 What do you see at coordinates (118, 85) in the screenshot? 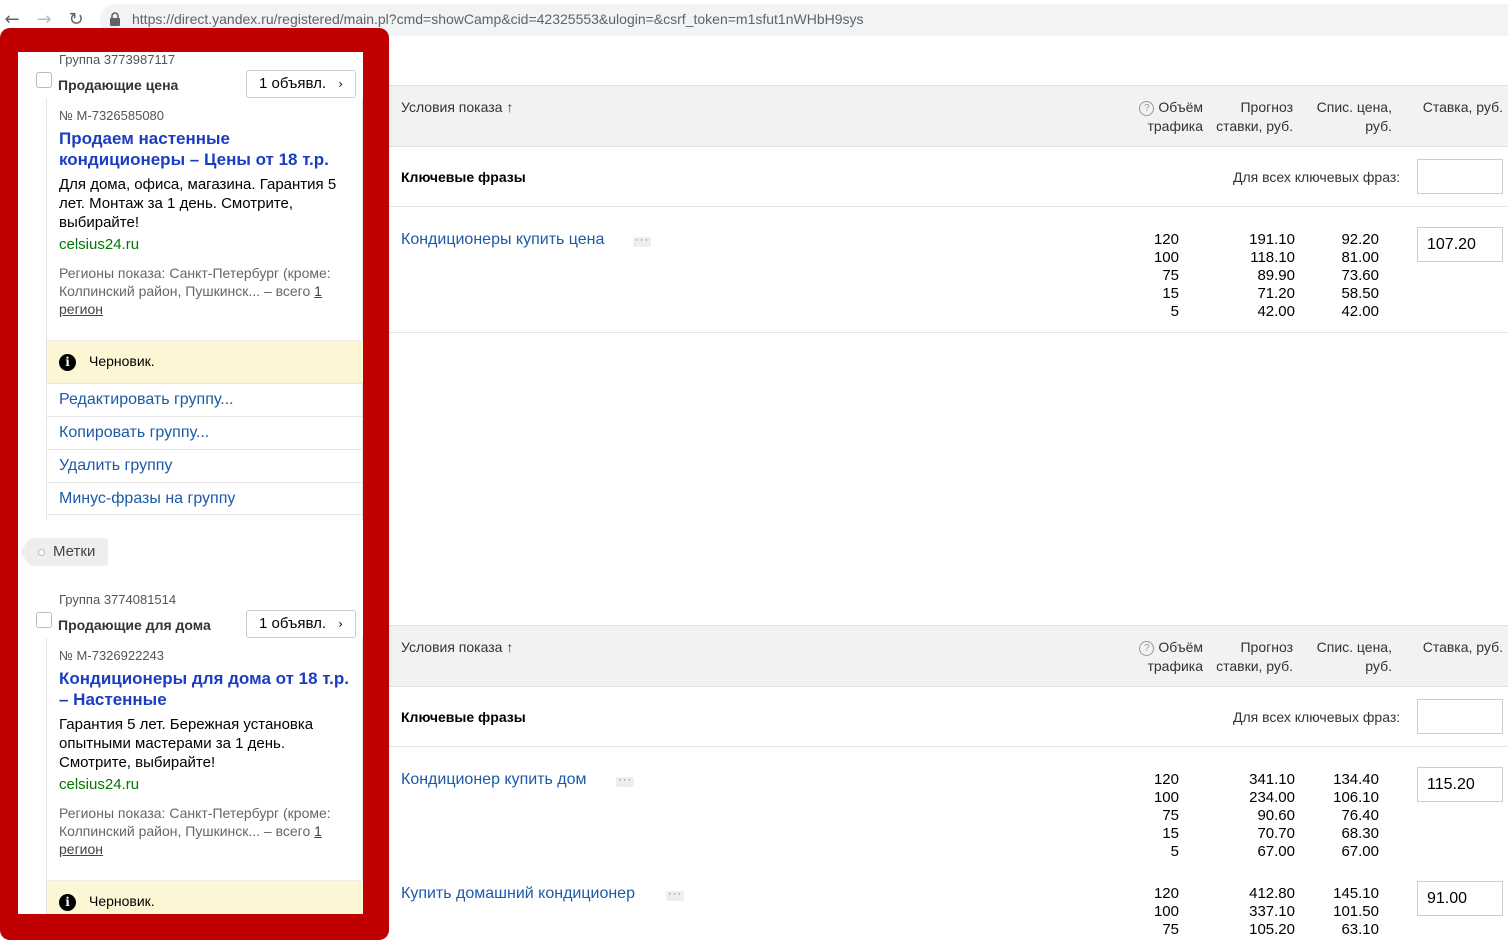
I see `group-name: Продающие цена` at bounding box center [118, 85].